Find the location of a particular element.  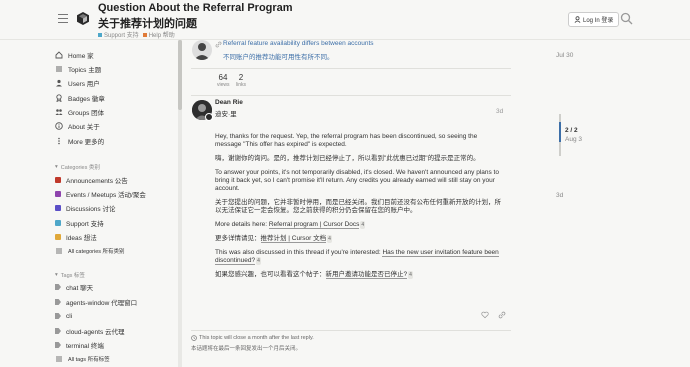

sidebar-tag-chat: chat 聊天 is located at coordinates (117, 287).